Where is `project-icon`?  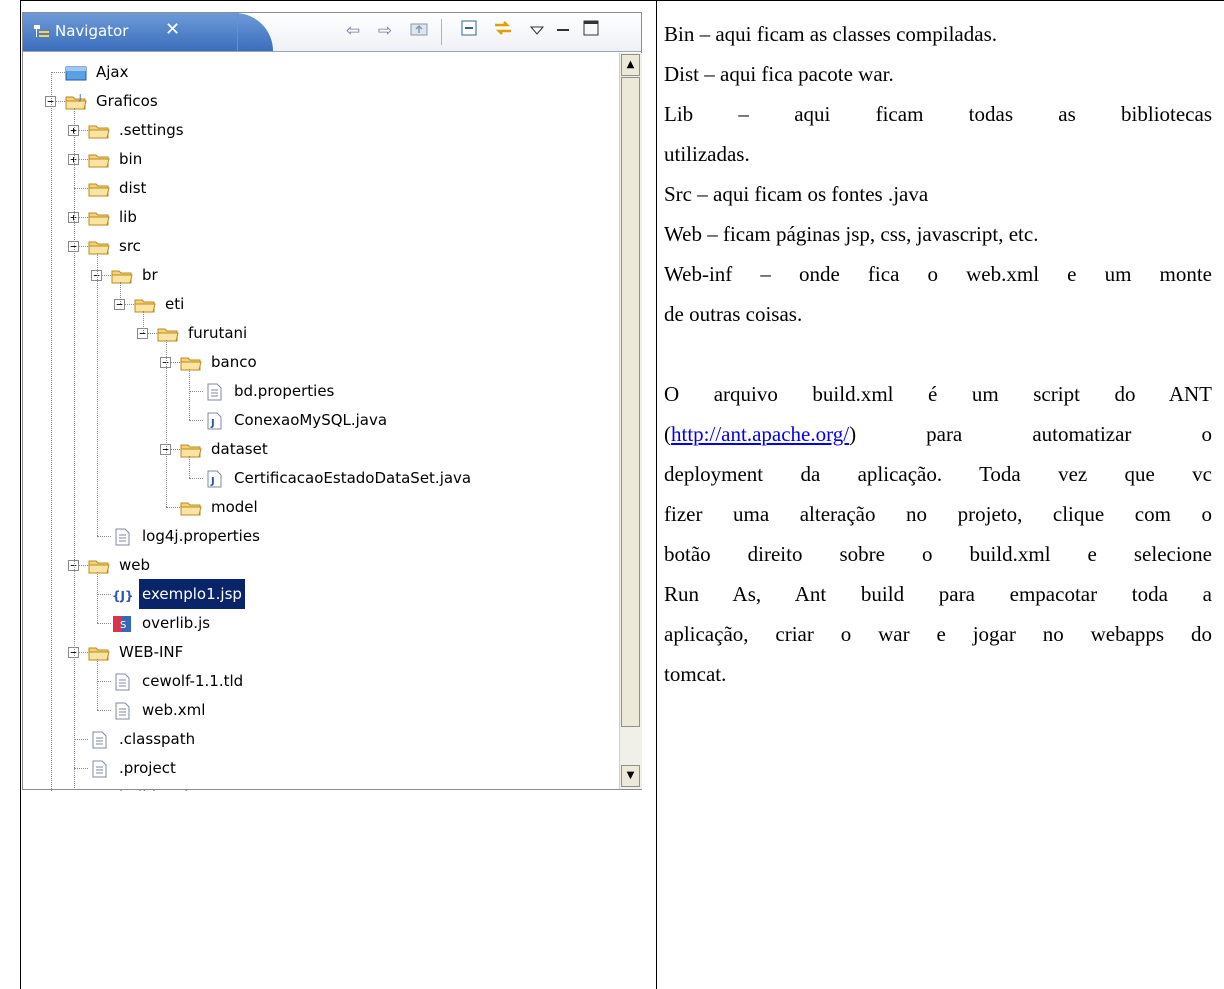 project-icon is located at coordinates (76, 71).